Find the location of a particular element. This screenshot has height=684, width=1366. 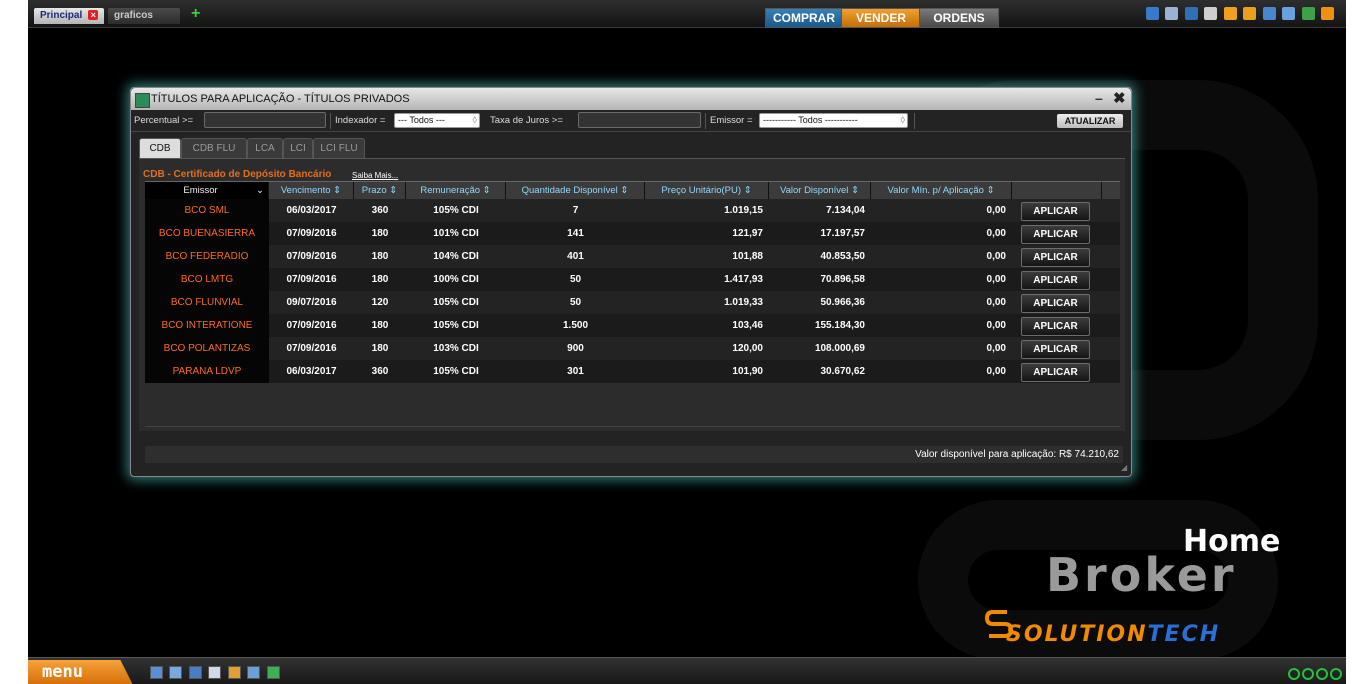

column-header-label: Quantidade Disponível is located at coordinates (569, 190).